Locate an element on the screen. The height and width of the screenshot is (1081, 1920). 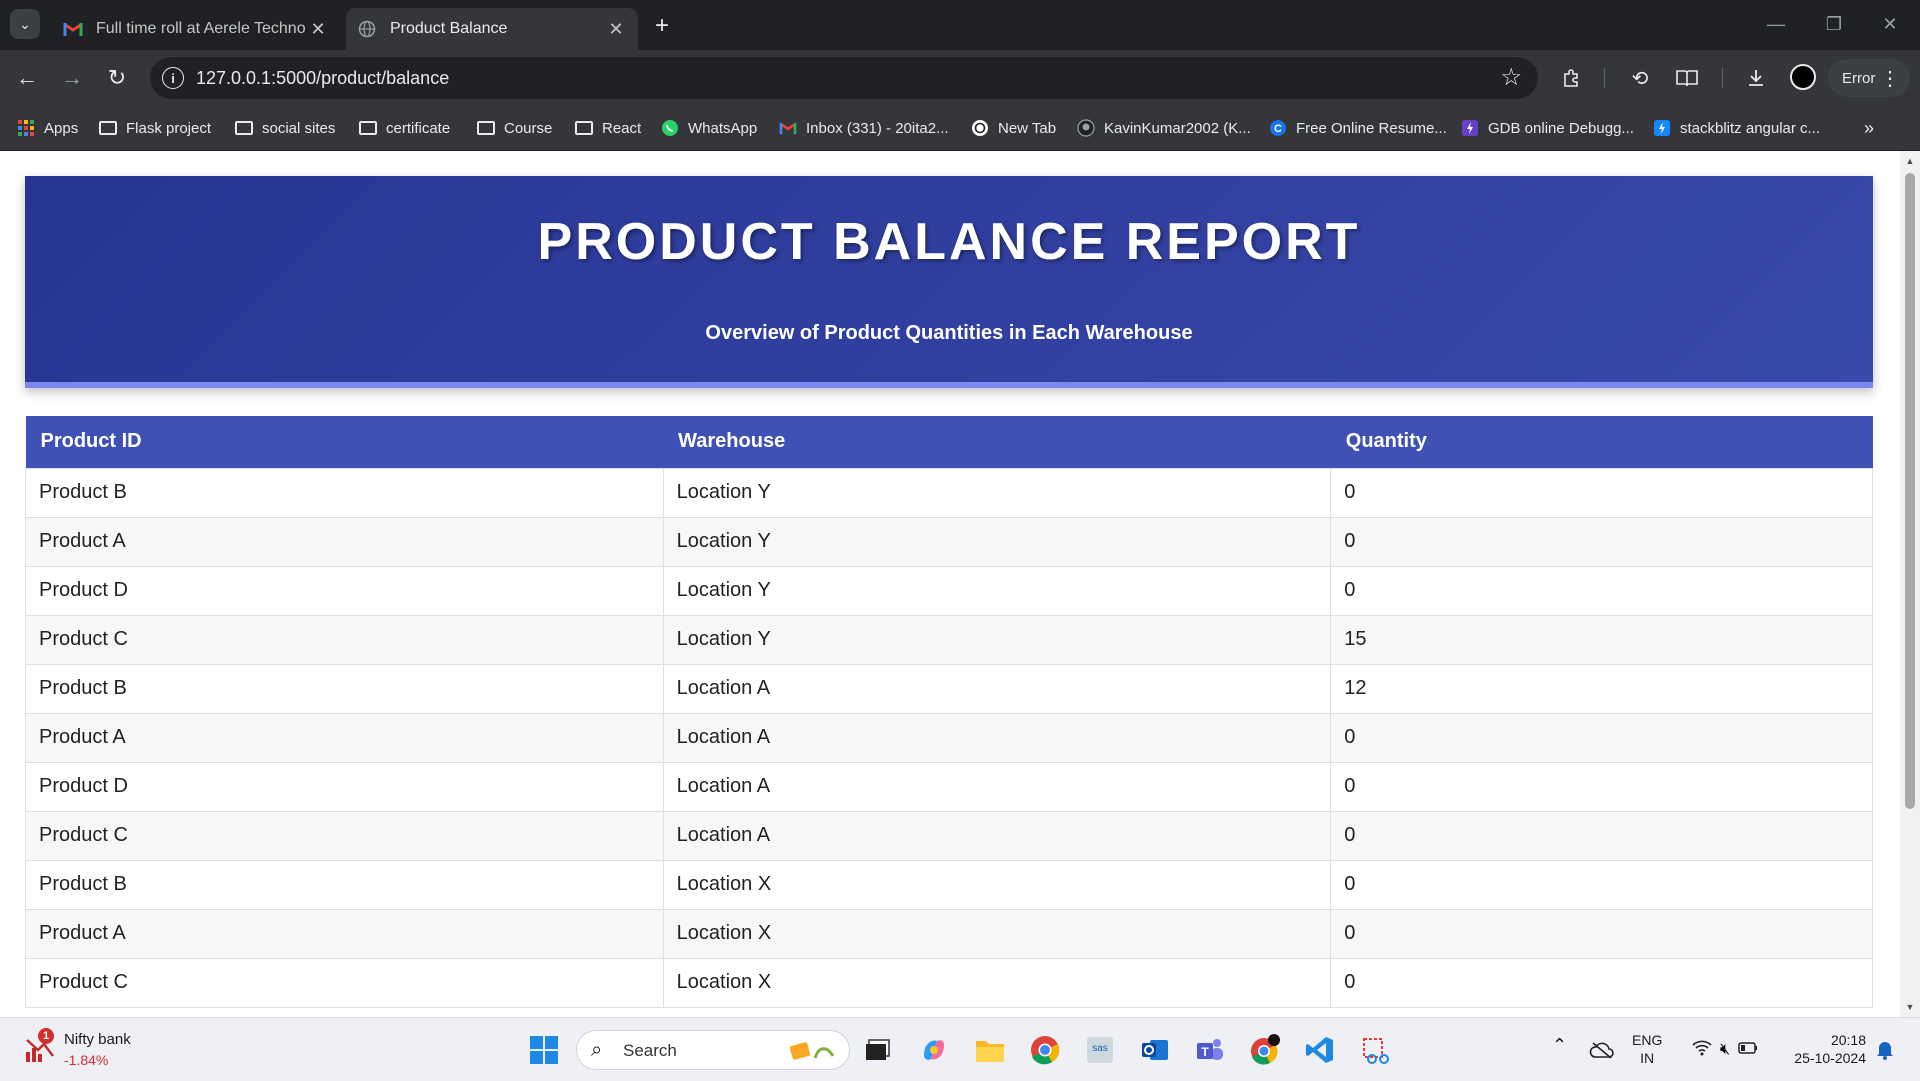
bookmark-whatsapp: WhatsApp is located at coordinates (708, 128).